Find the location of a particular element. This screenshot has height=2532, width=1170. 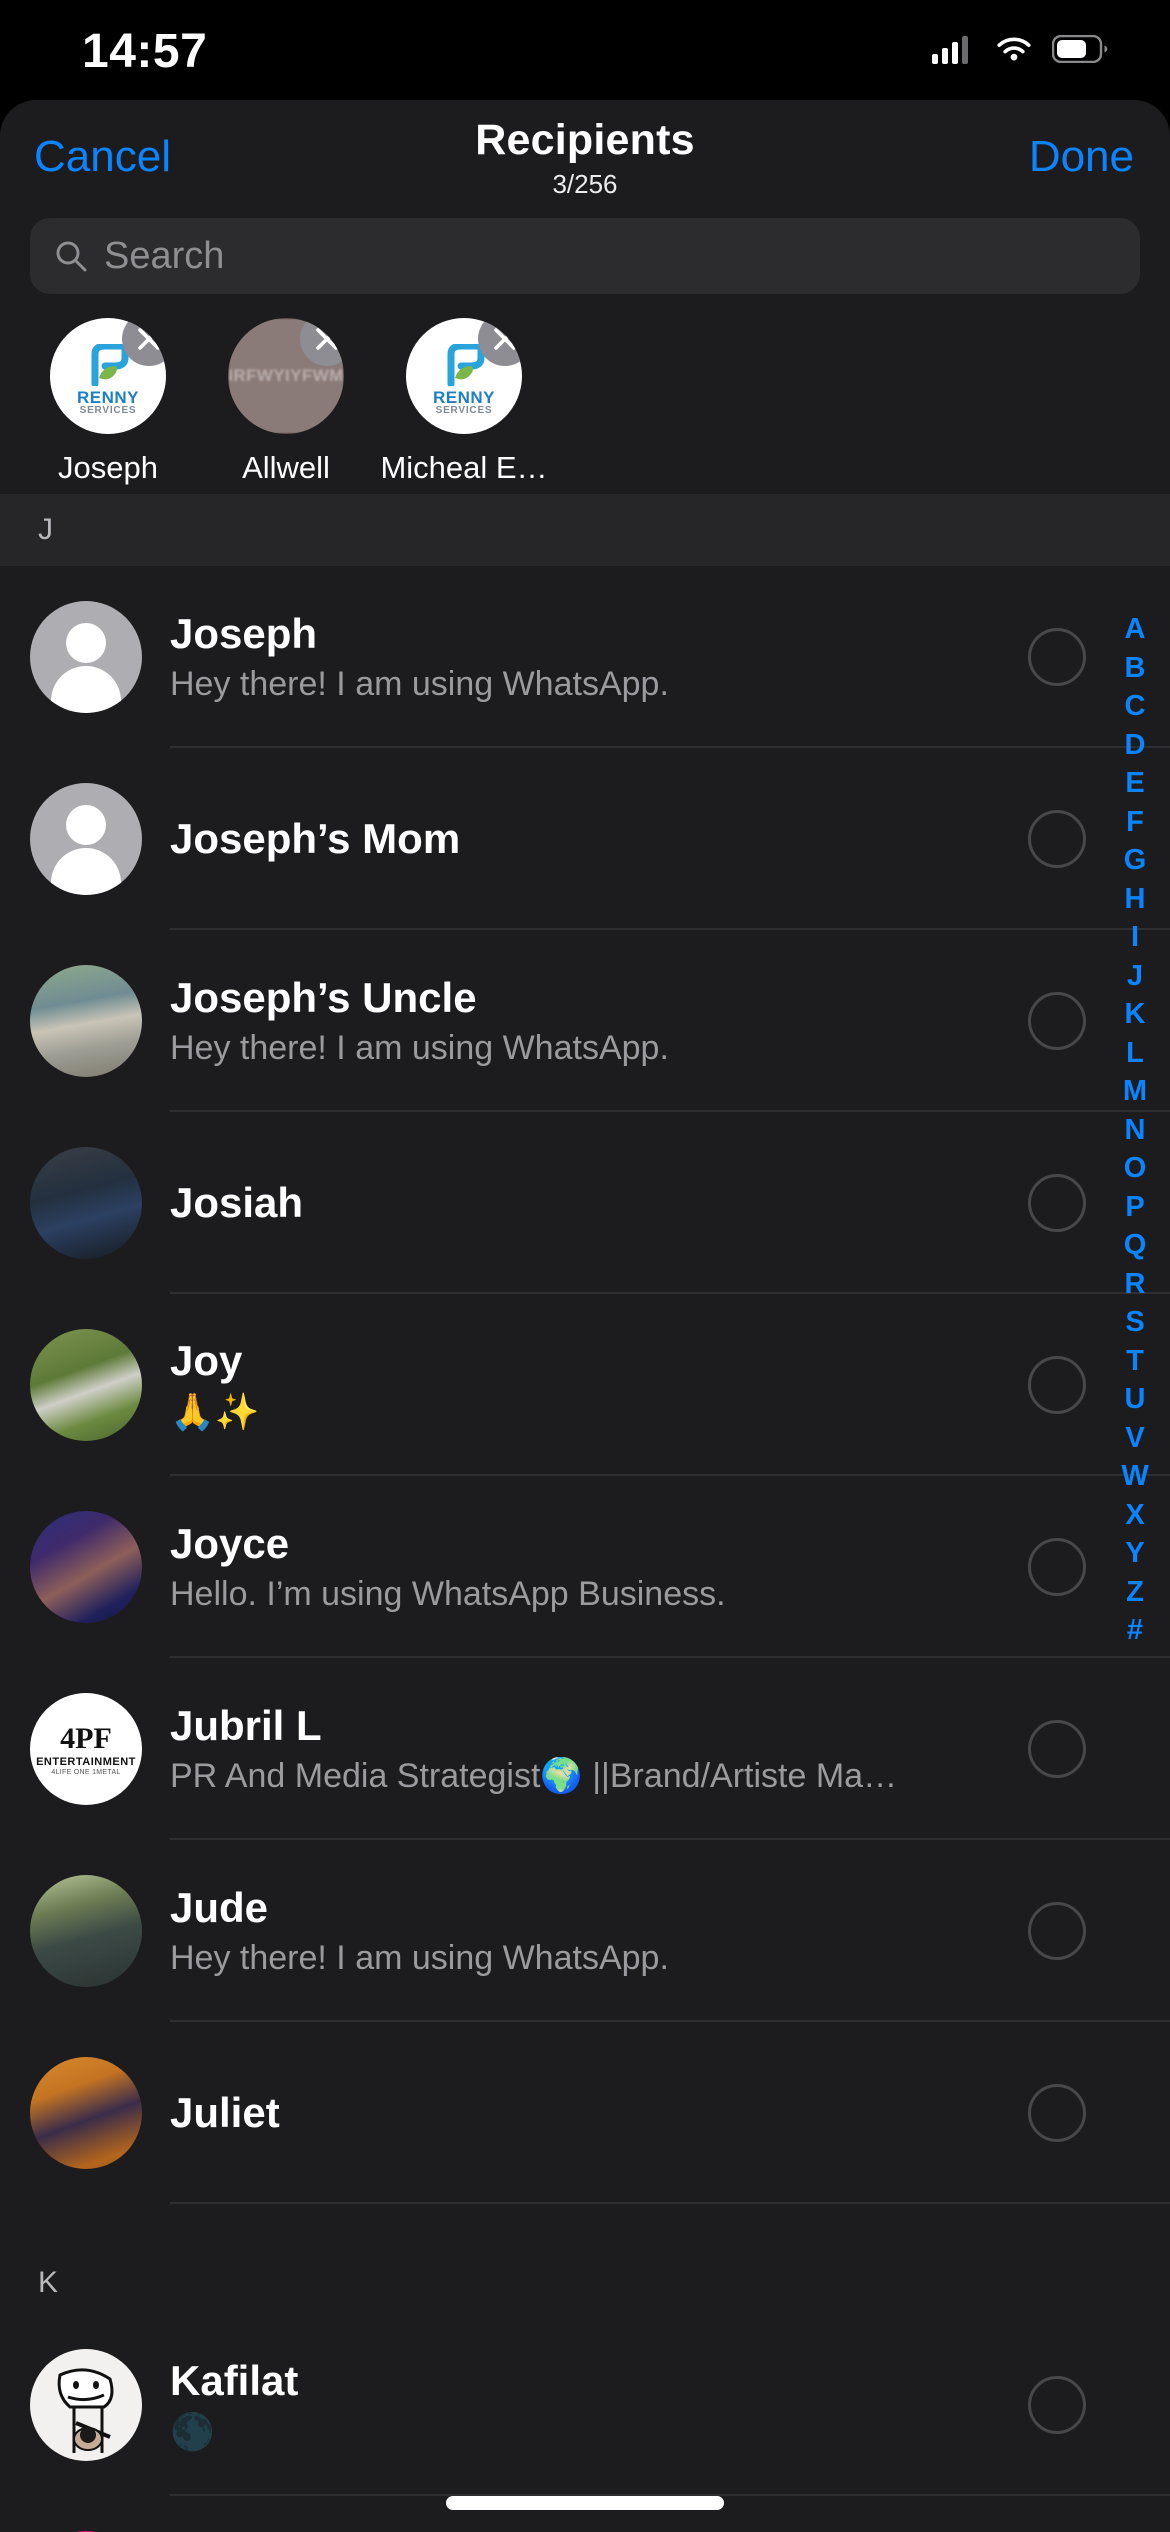

status-bar-indicators is located at coordinates (1020, 49).